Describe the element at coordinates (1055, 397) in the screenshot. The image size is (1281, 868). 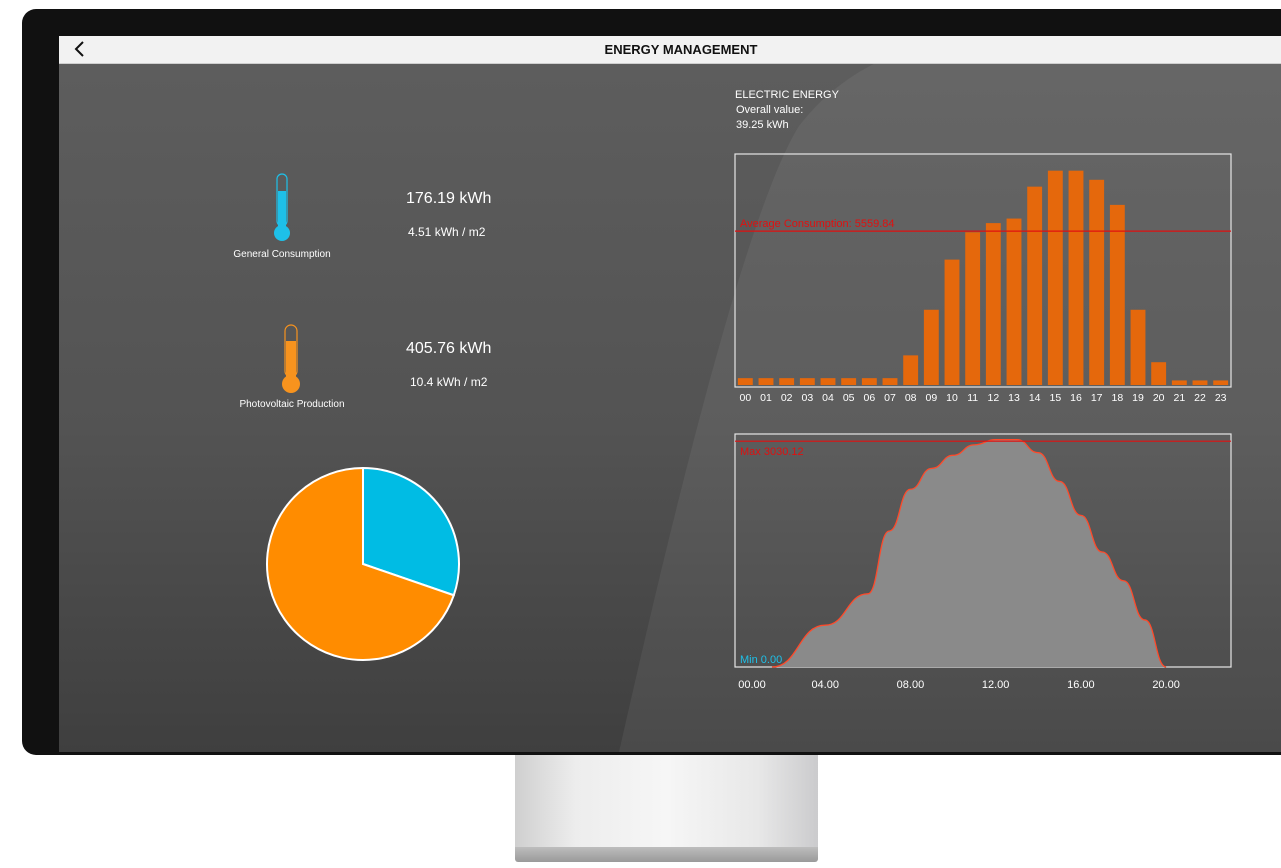
I see `bar-tick-label: 15` at that location.